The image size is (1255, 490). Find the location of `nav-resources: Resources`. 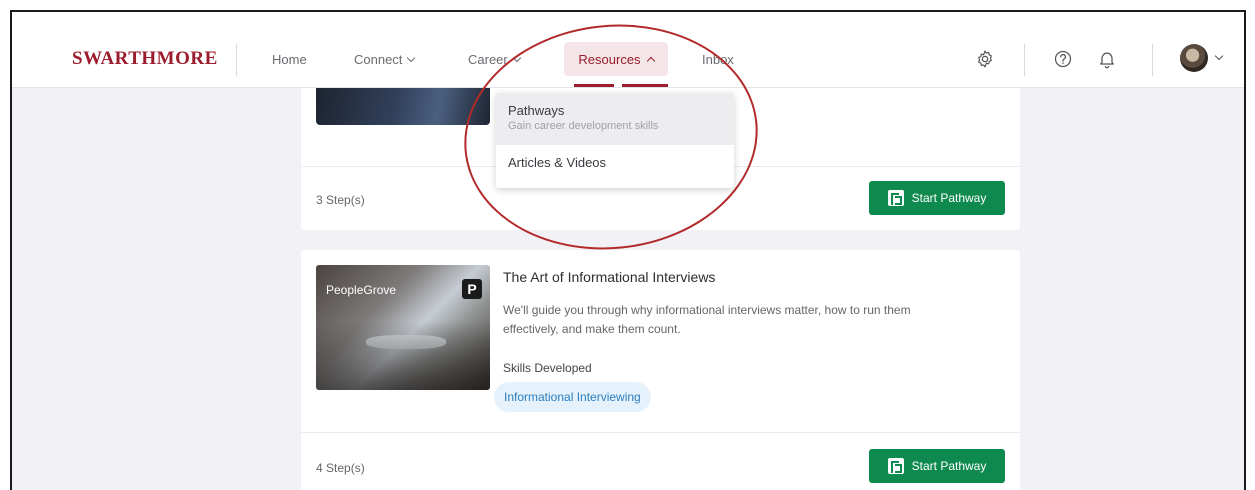

nav-resources: Resources is located at coordinates (616, 59).